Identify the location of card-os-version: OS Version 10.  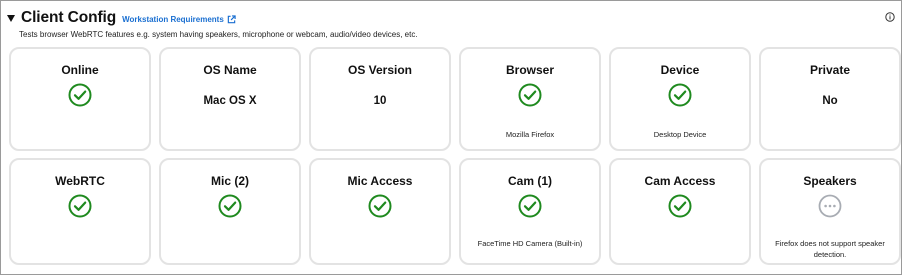
(380, 99).